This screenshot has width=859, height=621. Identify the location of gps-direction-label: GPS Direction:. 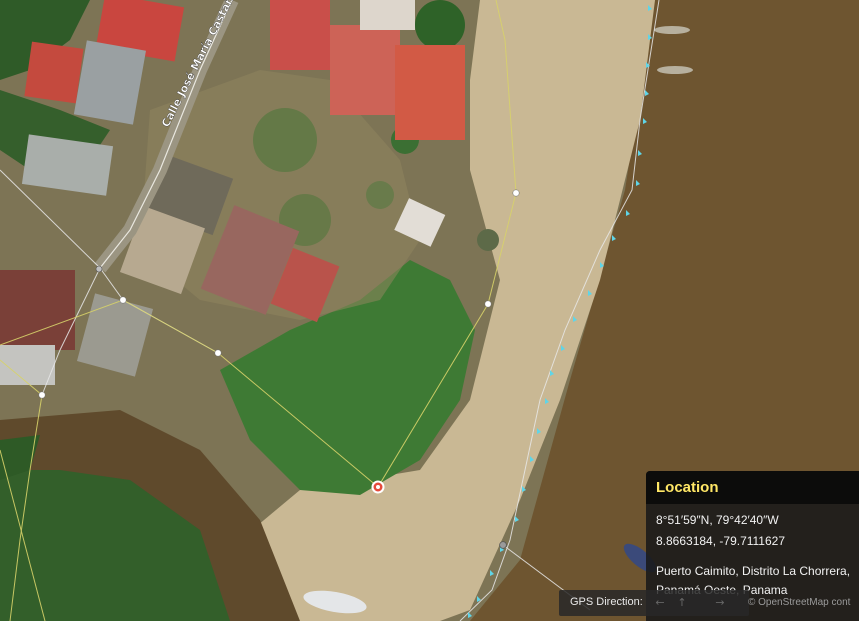
(606, 602).